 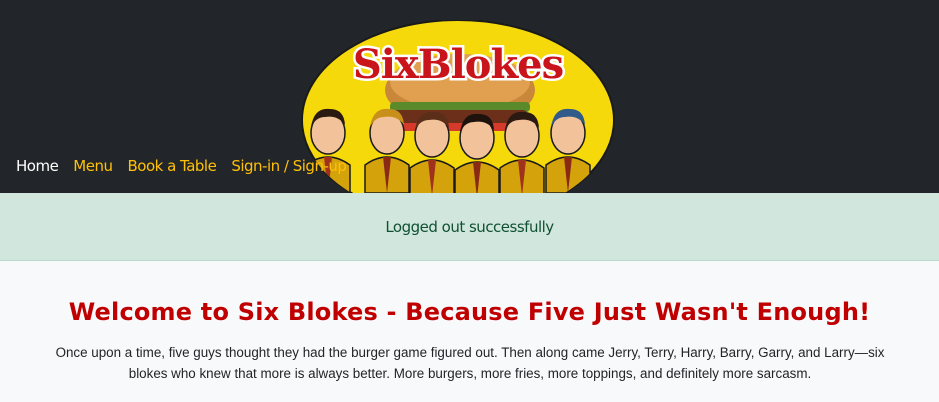 I want to click on nav-book-table-link: Book a Table, so click(x=171, y=166).